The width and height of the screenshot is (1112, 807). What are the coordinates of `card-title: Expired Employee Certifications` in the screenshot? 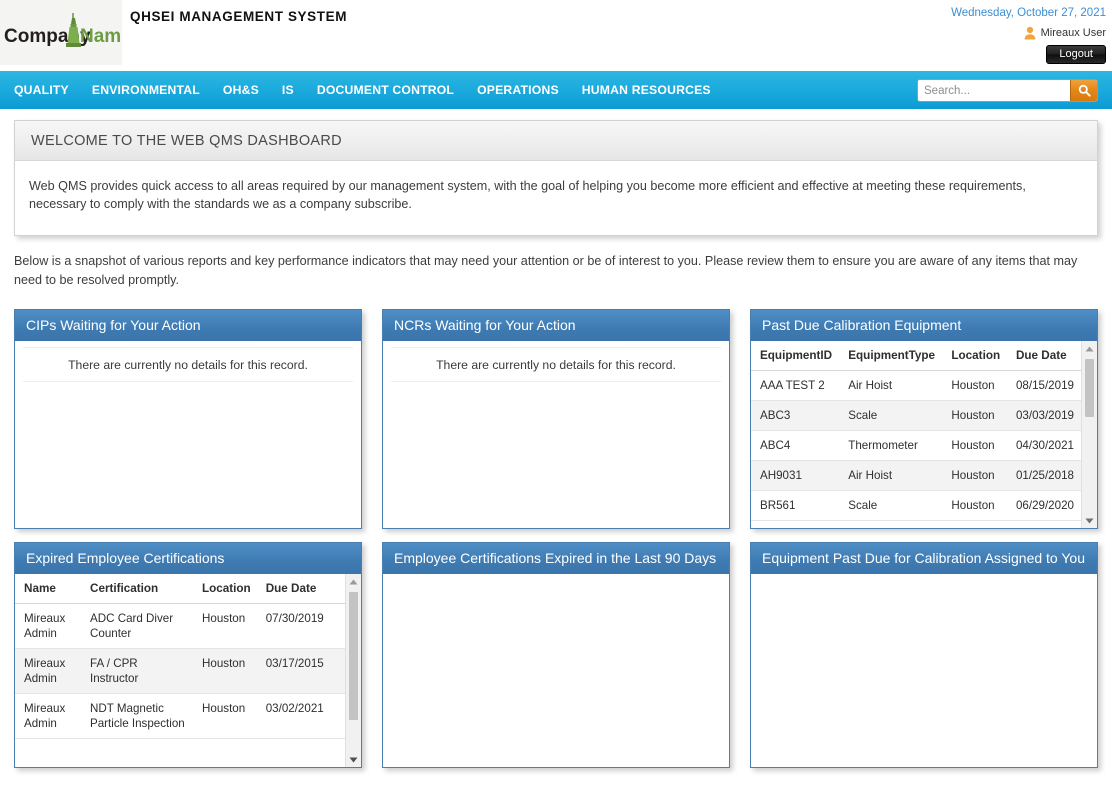 It's located at (188, 558).